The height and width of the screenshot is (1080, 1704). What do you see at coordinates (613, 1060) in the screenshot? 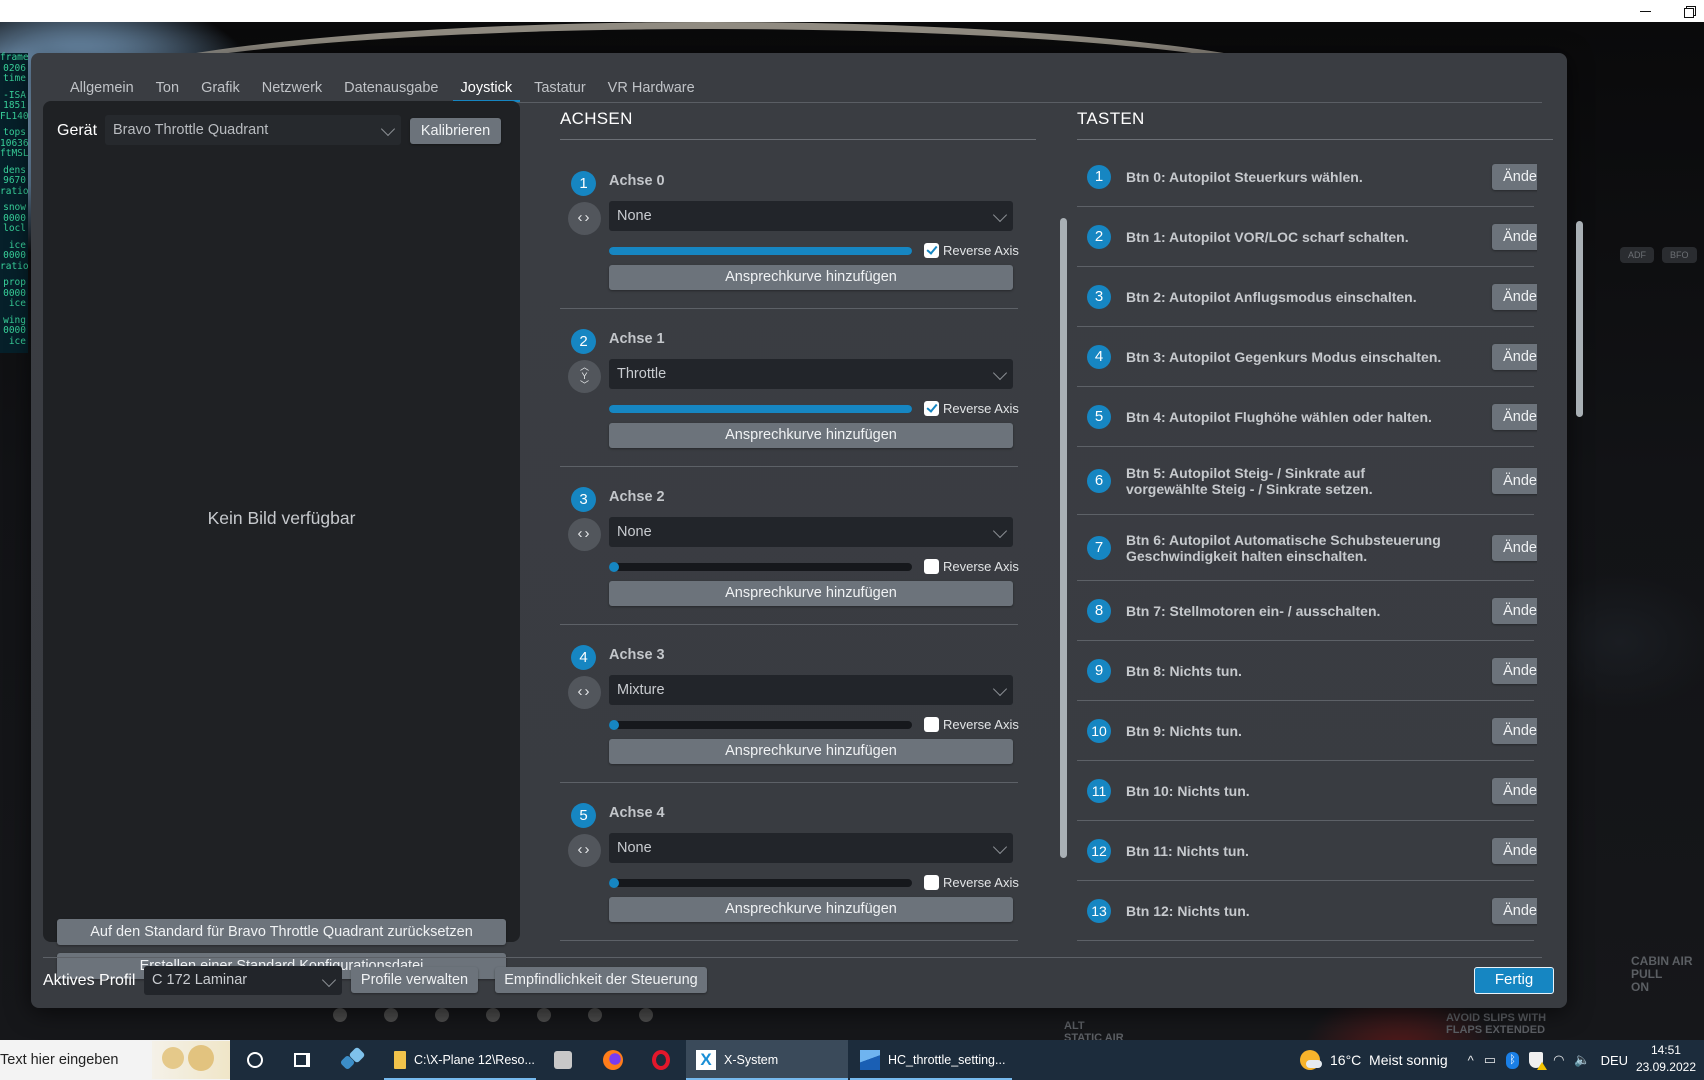
I see `taskbar-firefox` at bounding box center [613, 1060].